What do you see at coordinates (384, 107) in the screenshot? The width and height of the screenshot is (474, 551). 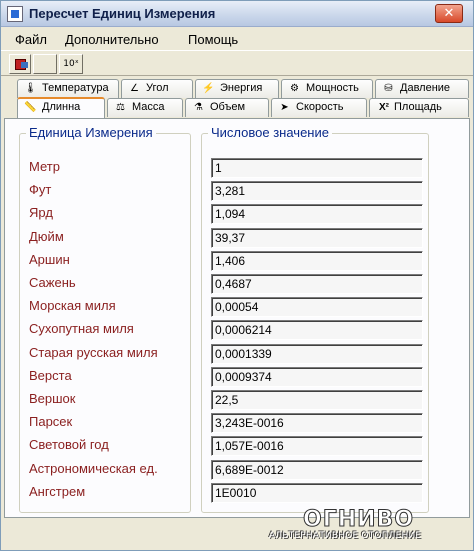 I see `area-icon: X²` at bounding box center [384, 107].